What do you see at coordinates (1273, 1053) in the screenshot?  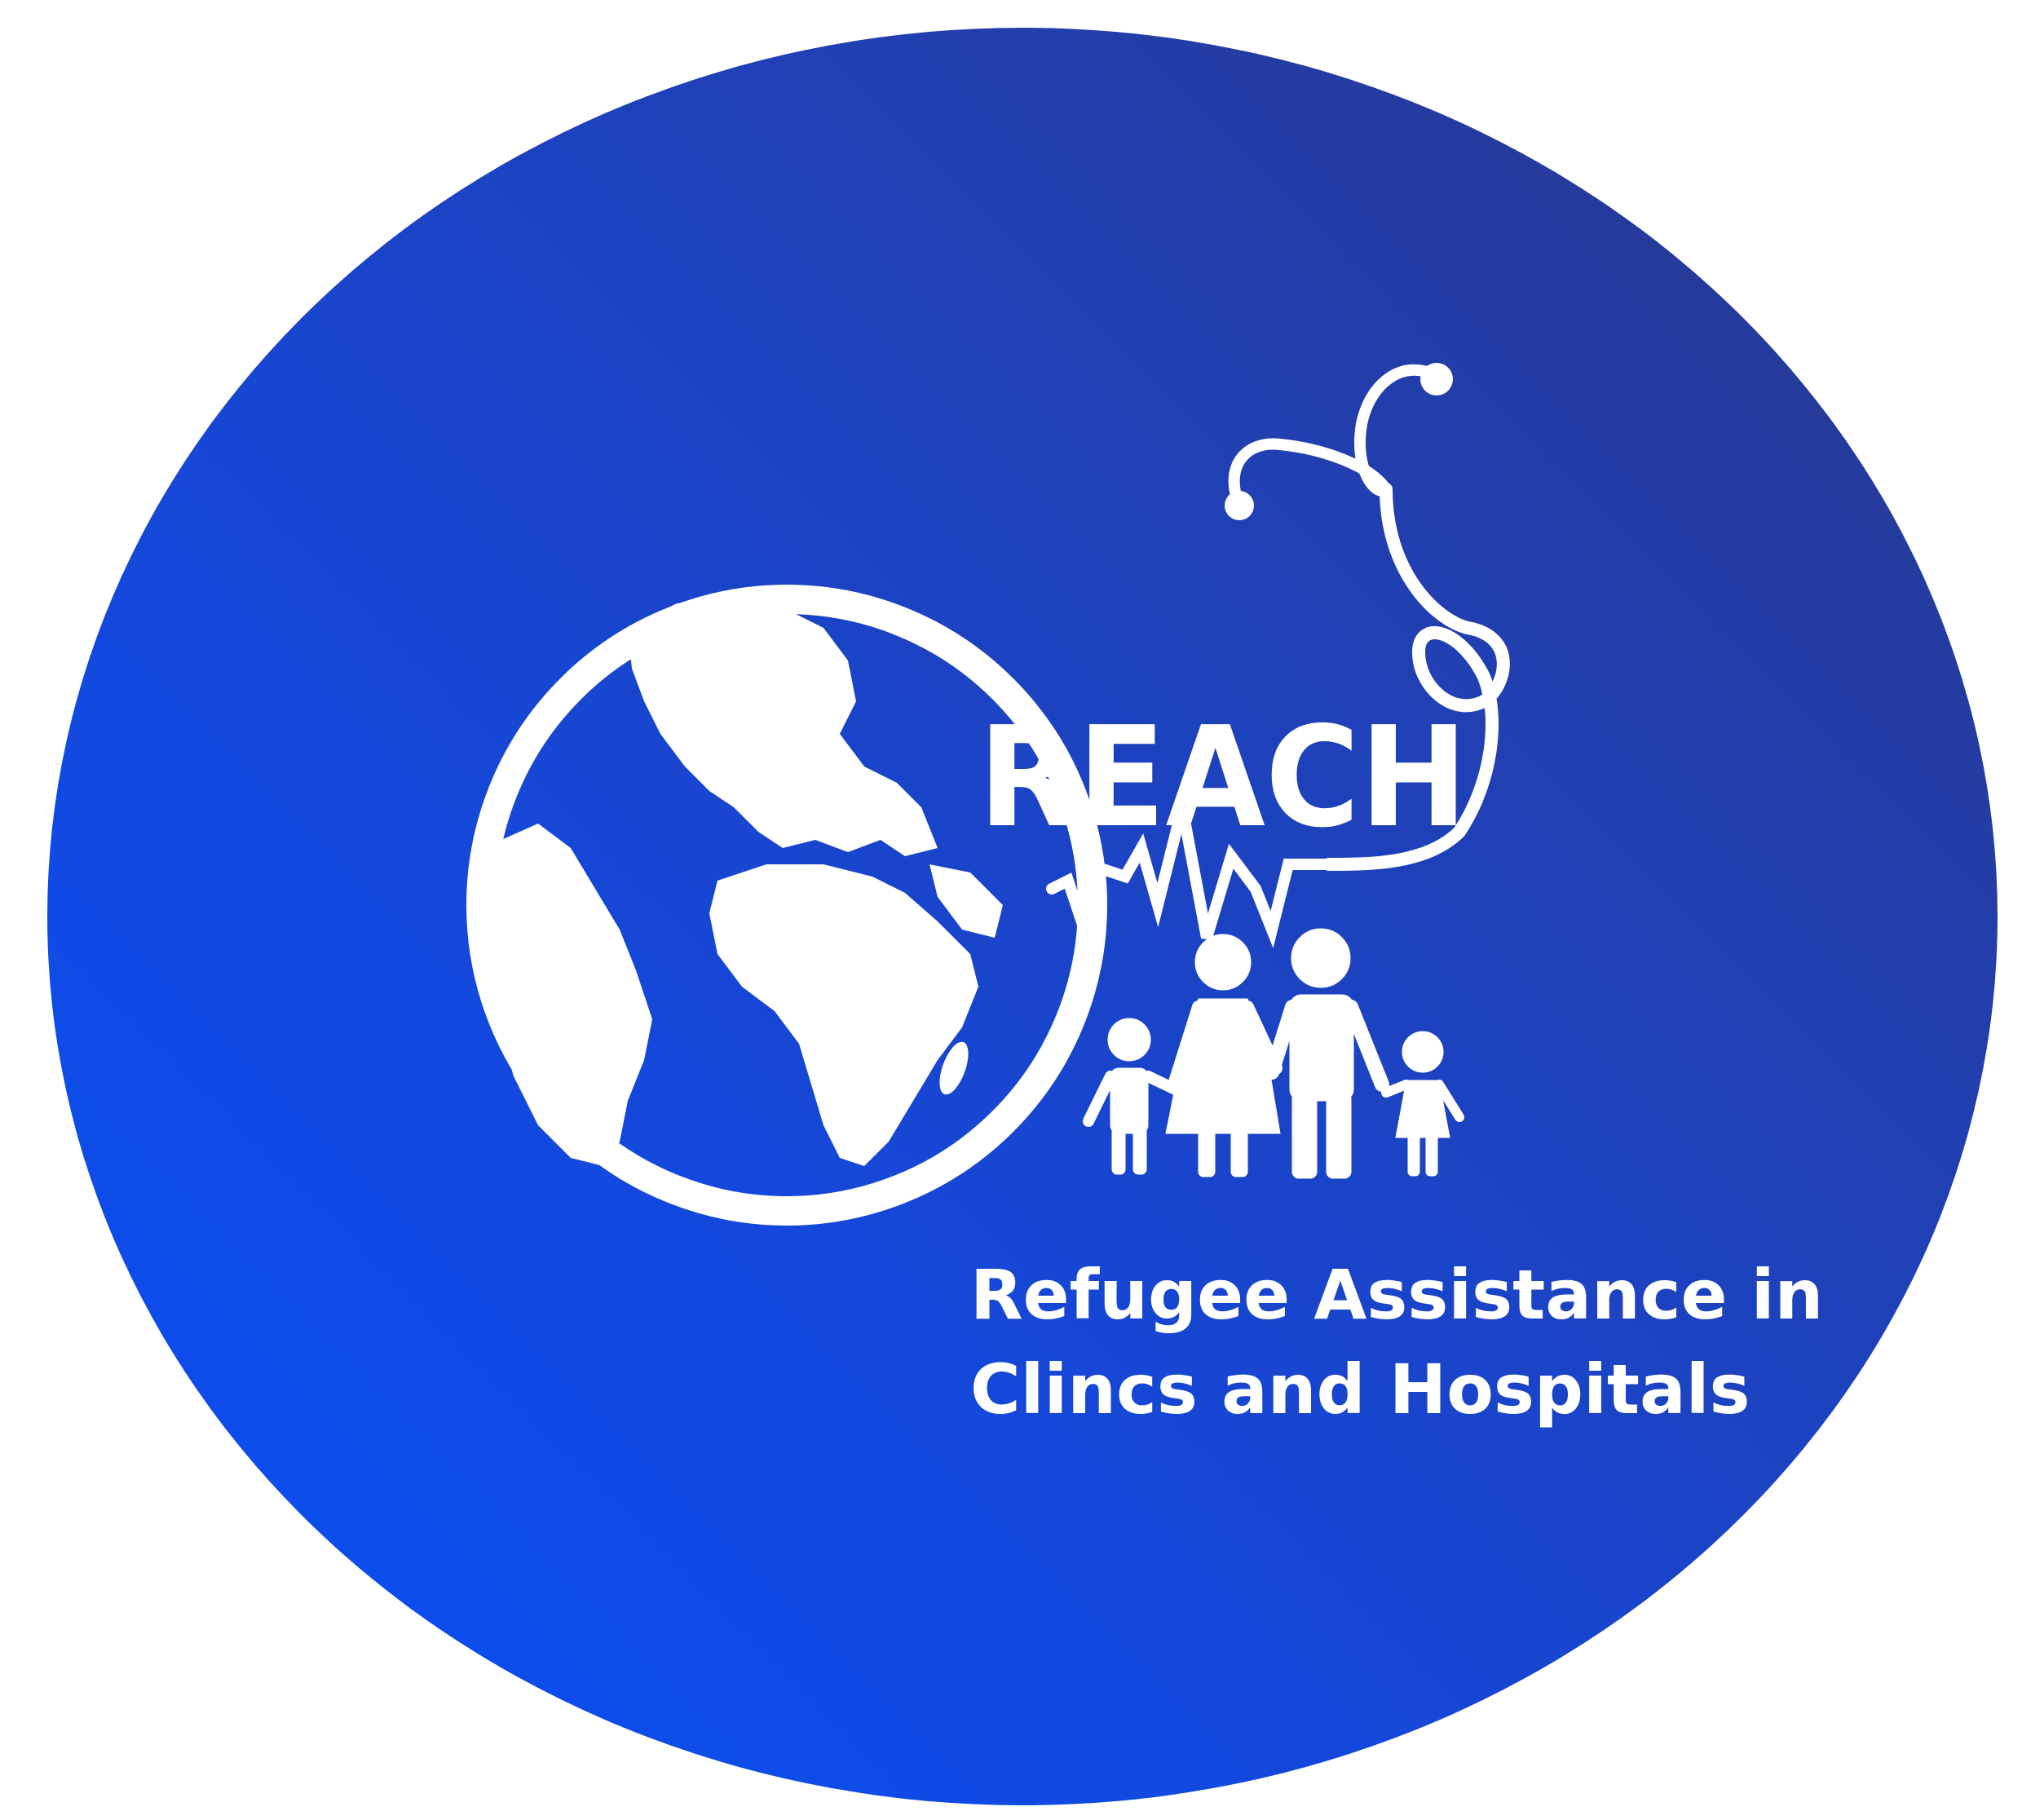 I see `family-icon` at bounding box center [1273, 1053].